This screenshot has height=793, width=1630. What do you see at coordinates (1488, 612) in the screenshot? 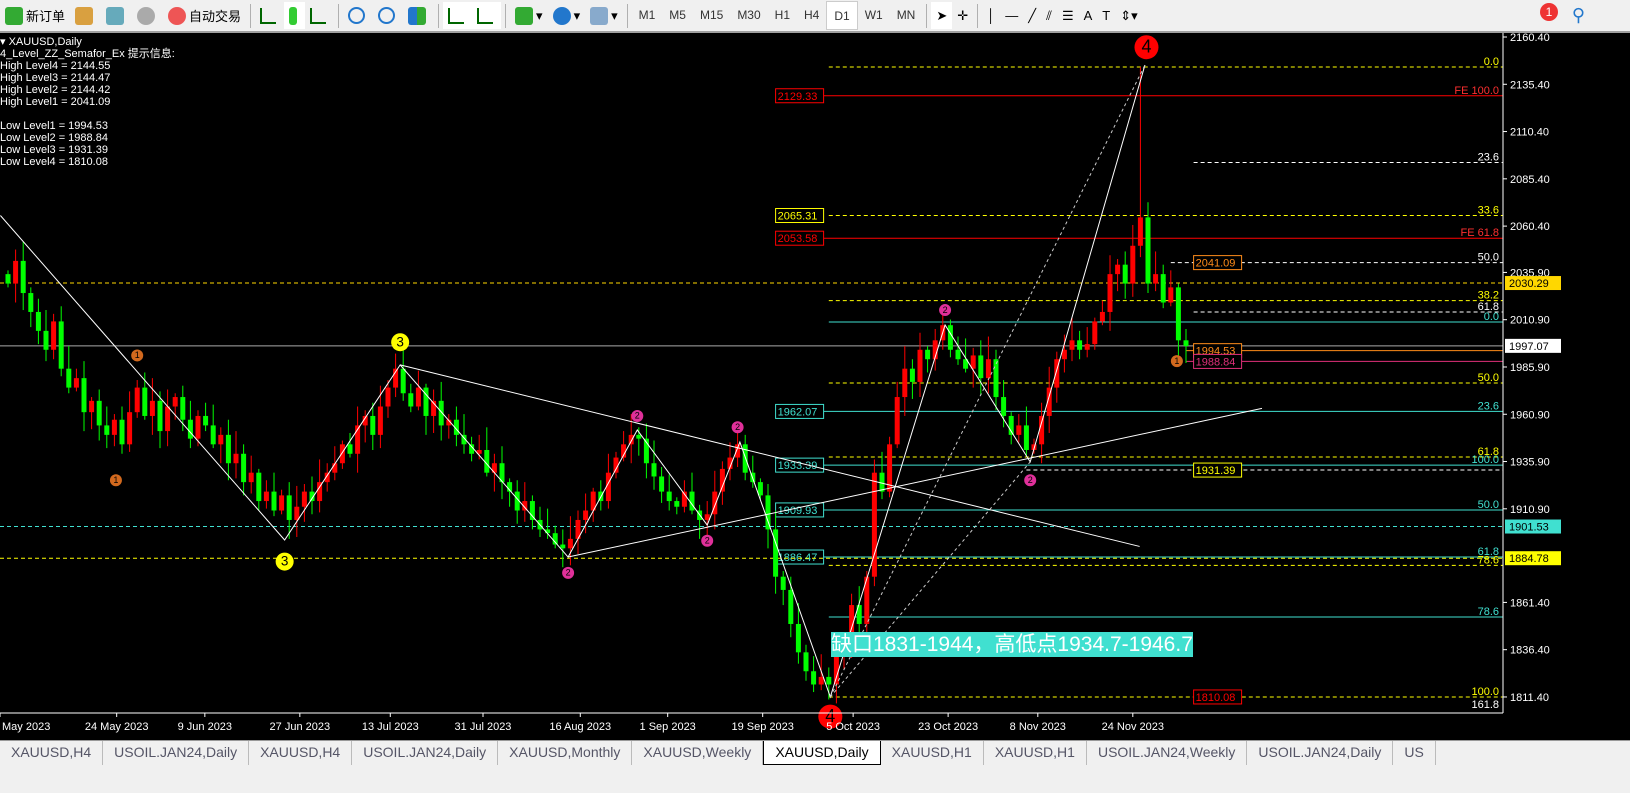
I see `level-label: 78.6` at bounding box center [1488, 612].